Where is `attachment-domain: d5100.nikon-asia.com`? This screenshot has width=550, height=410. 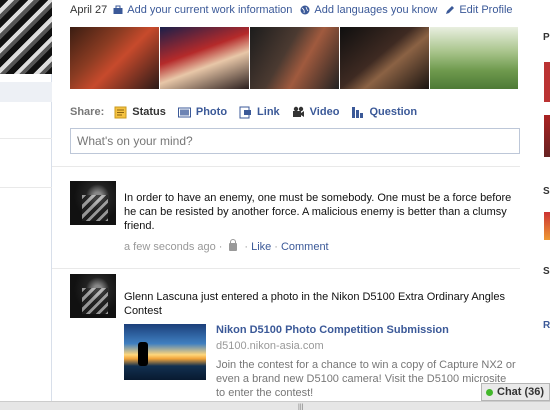
attachment-domain: d5100.nikon-asia.com is located at coordinates (270, 346).